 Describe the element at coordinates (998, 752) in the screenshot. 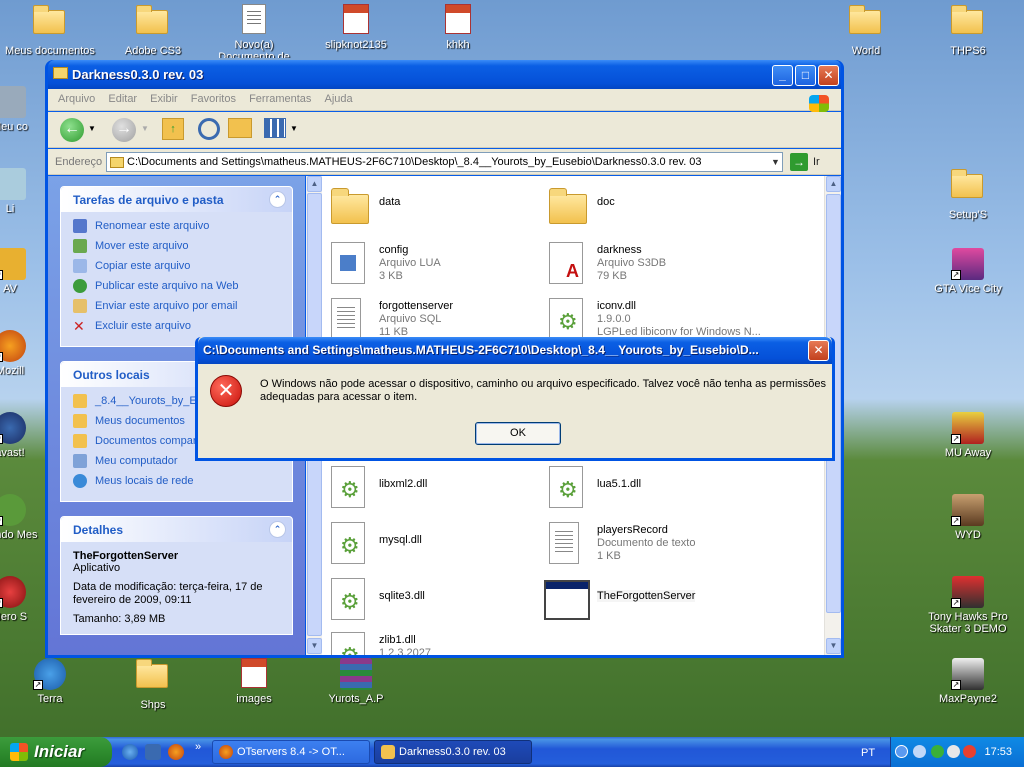

I see `clock: 17:53` at that location.